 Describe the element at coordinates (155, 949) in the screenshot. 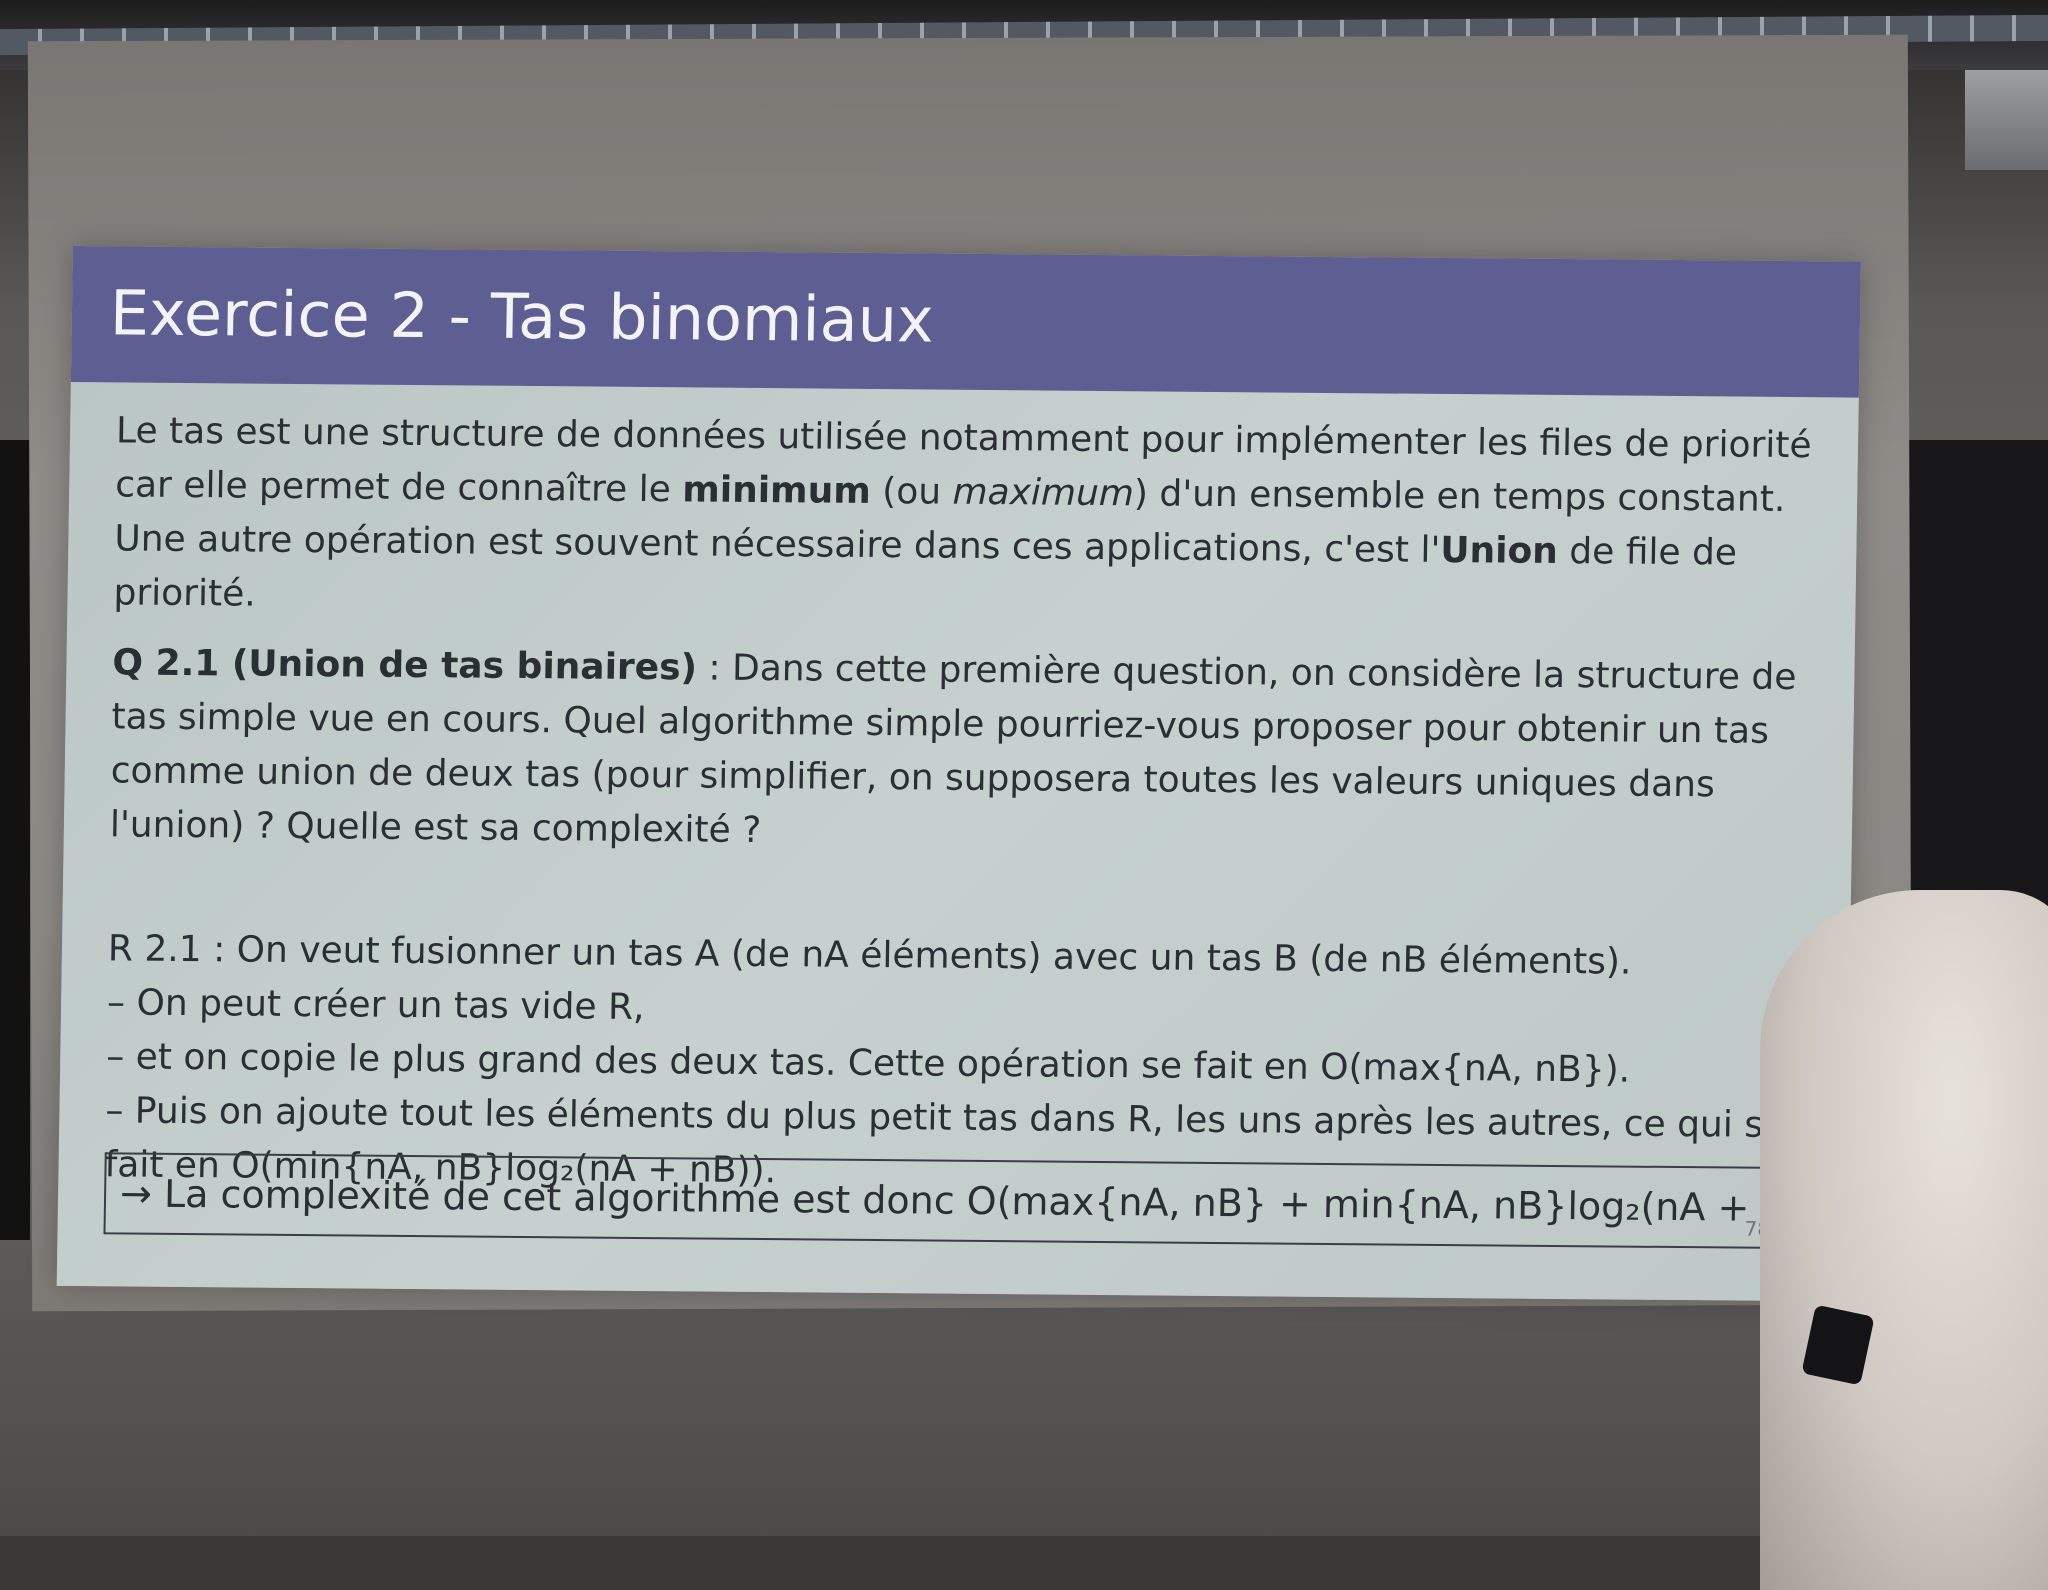

I see `answer-label: R 2.1` at that location.